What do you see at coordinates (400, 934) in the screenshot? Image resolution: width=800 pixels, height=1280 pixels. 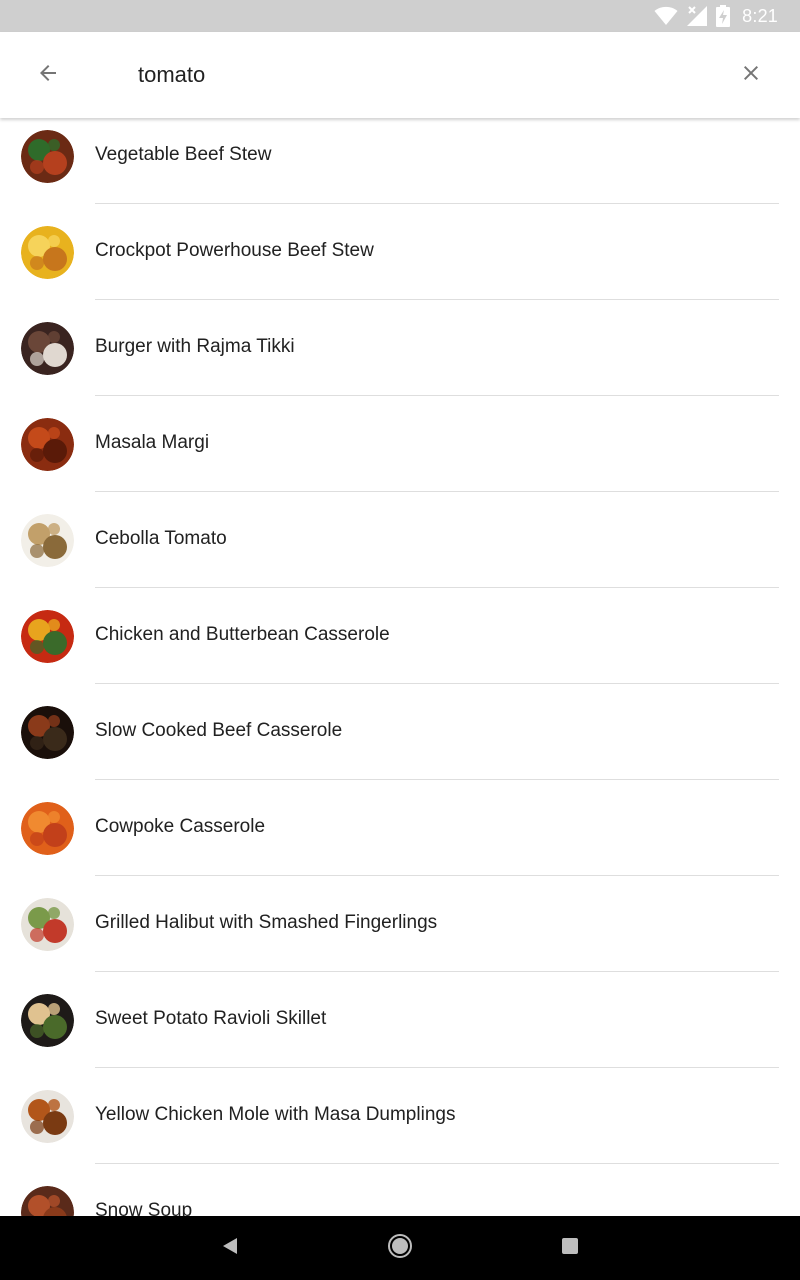 I see `result-item: Grilled Halibut with Smashed Fingerlings` at bounding box center [400, 934].